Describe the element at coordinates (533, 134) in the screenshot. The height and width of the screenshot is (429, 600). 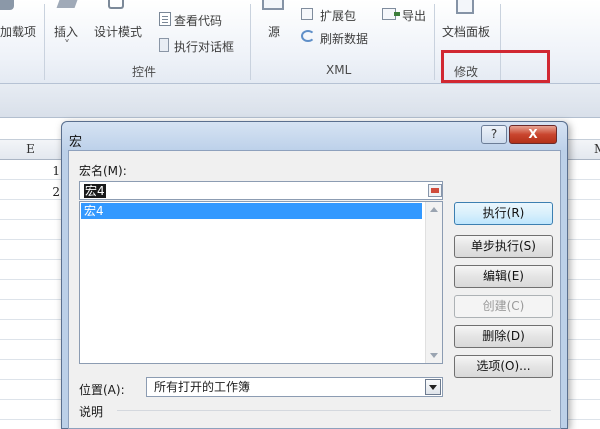
I see `close-button: X` at that location.